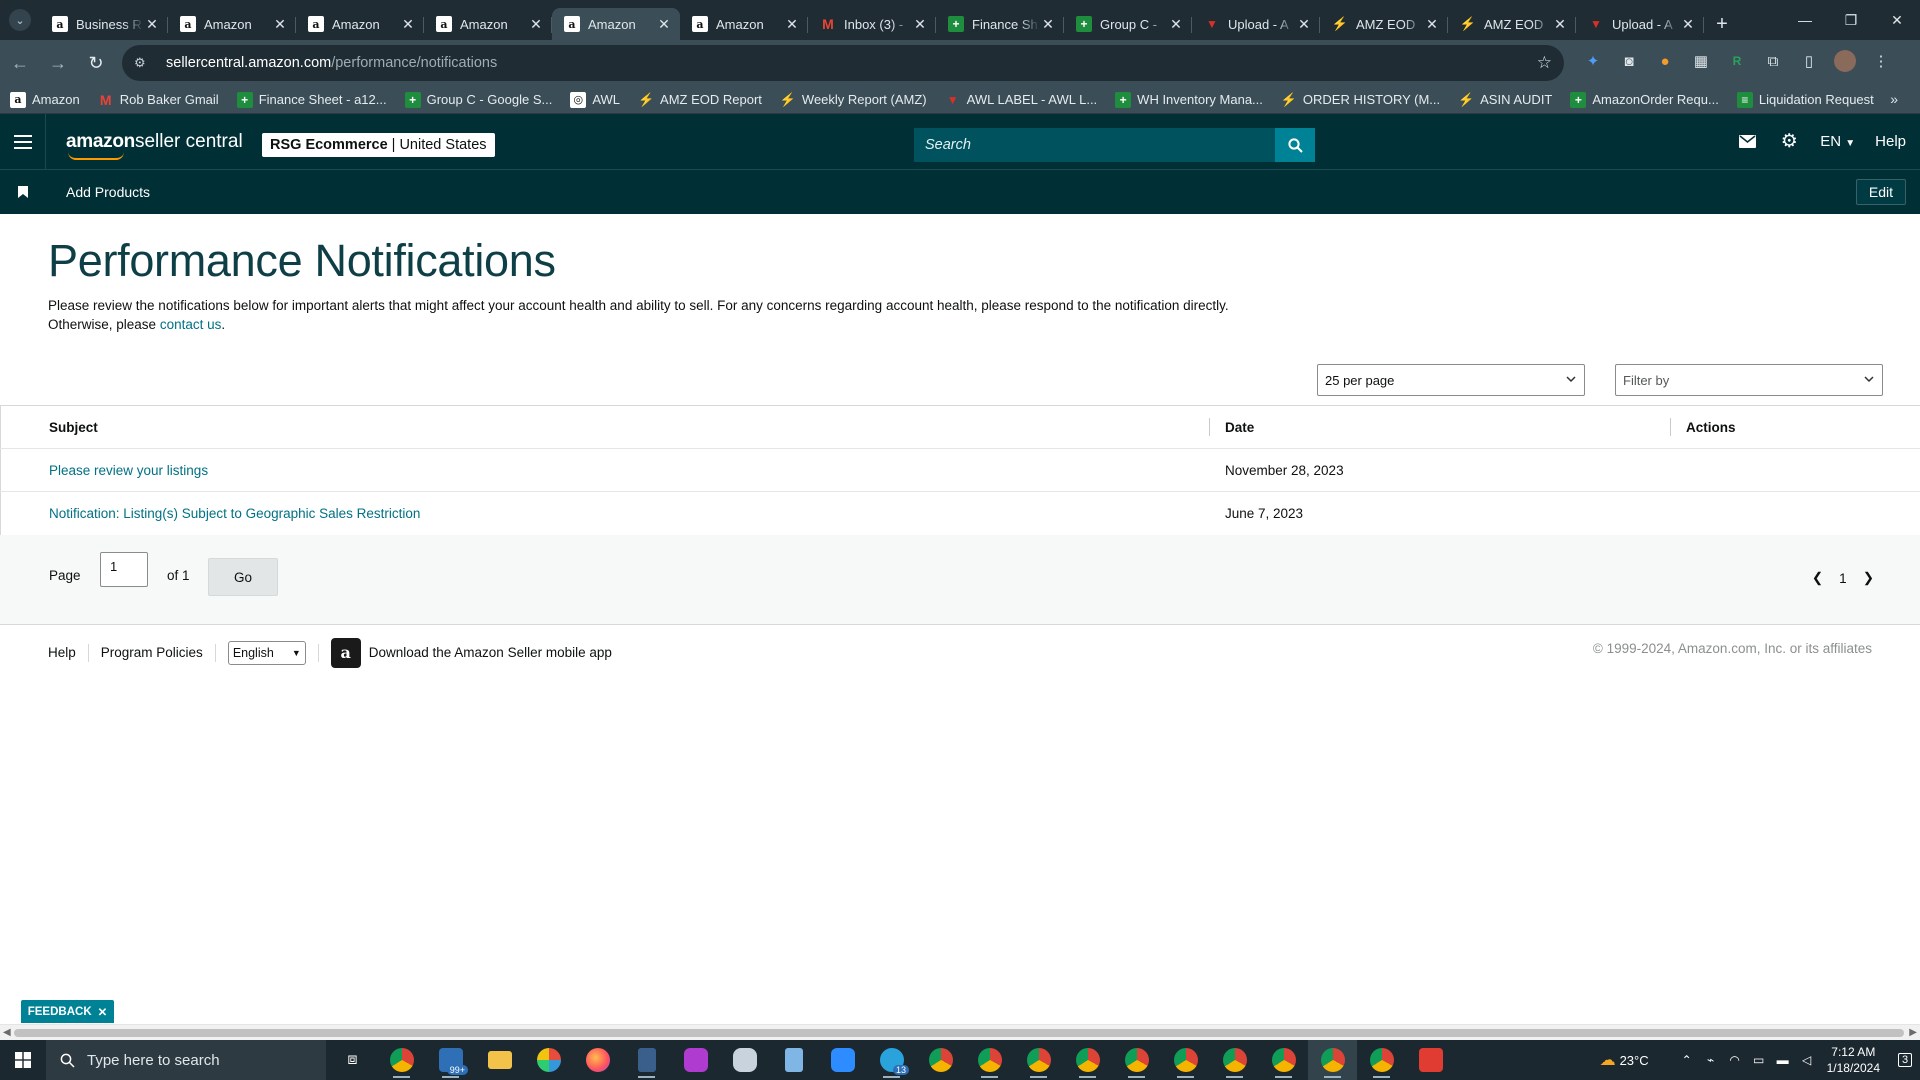 The height and width of the screenshot is (1080, 1920). What do you see at coordinates (1749, 380) in the screenshot?
I see `filter-select: Filter by` at bounding box center [1749, 380].